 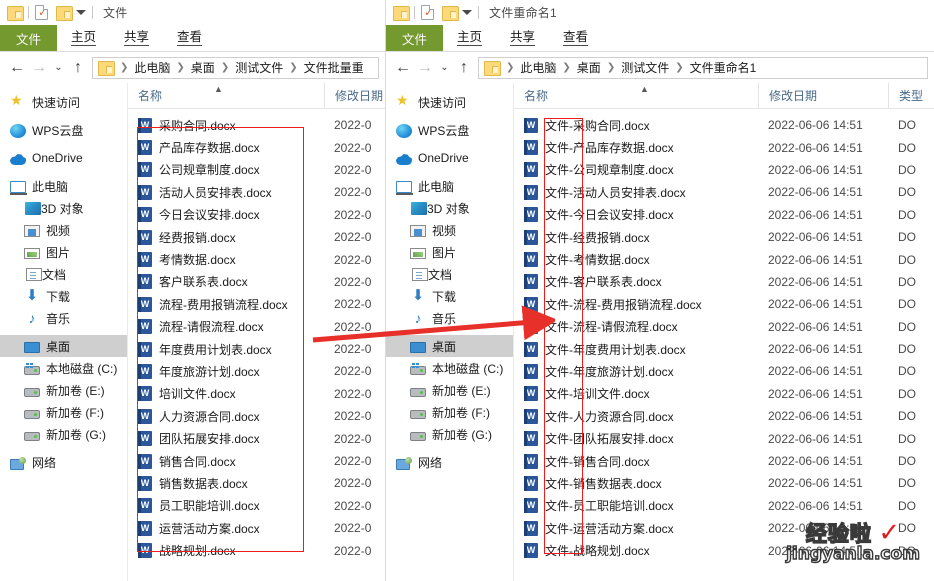 What do you see at coordinates (256, 147) in the screenshot?
I see `table-row: W 产品库存数据.docx 2022-0` at bounding box center [256, 147].